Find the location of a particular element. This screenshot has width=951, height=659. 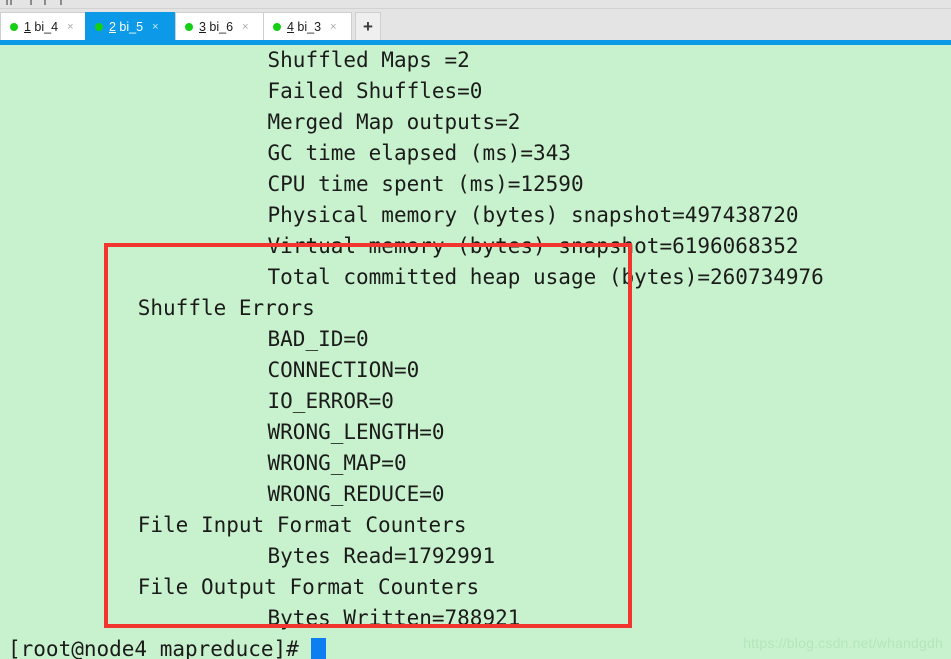

terminal-line: File Input Format Counters is located at coordinates (302, 525).